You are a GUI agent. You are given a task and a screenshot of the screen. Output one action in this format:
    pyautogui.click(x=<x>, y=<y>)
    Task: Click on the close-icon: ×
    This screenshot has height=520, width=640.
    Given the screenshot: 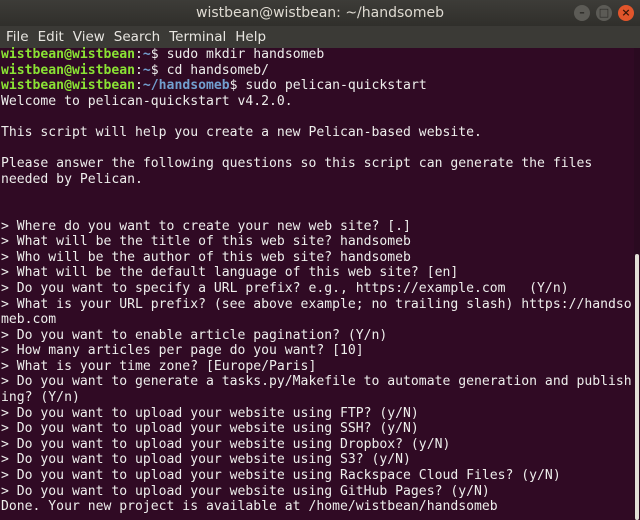 What is the action you would take?
    pyautogui.click(x=626, y=13)
    